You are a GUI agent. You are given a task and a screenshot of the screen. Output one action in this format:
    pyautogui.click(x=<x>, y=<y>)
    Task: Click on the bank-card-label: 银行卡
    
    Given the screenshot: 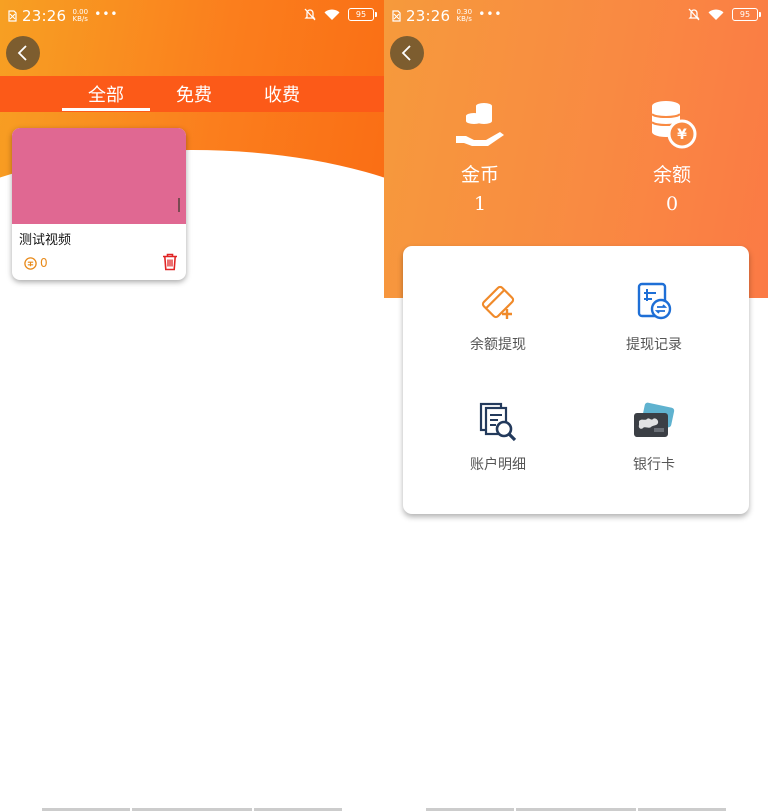 What is the action you would take?
    pyautogui.click(x=654, y=465)
    